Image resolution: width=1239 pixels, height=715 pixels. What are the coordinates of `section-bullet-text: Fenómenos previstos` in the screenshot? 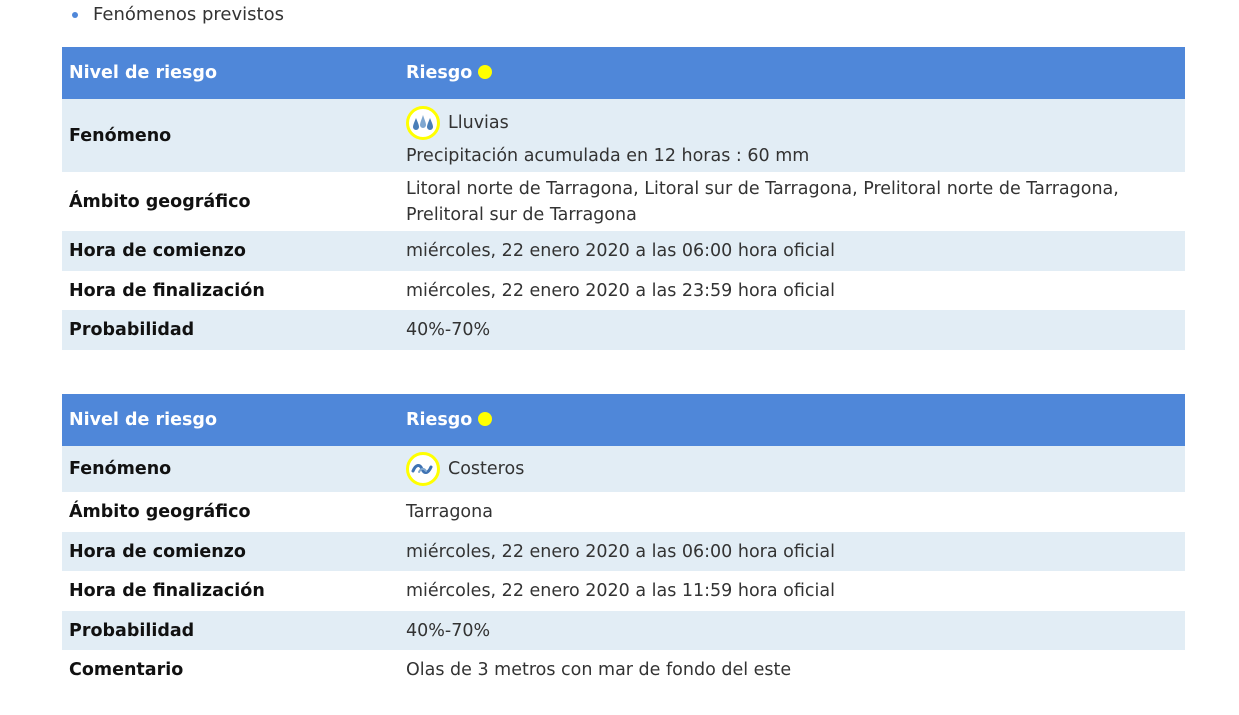 It's located at (188, 14).